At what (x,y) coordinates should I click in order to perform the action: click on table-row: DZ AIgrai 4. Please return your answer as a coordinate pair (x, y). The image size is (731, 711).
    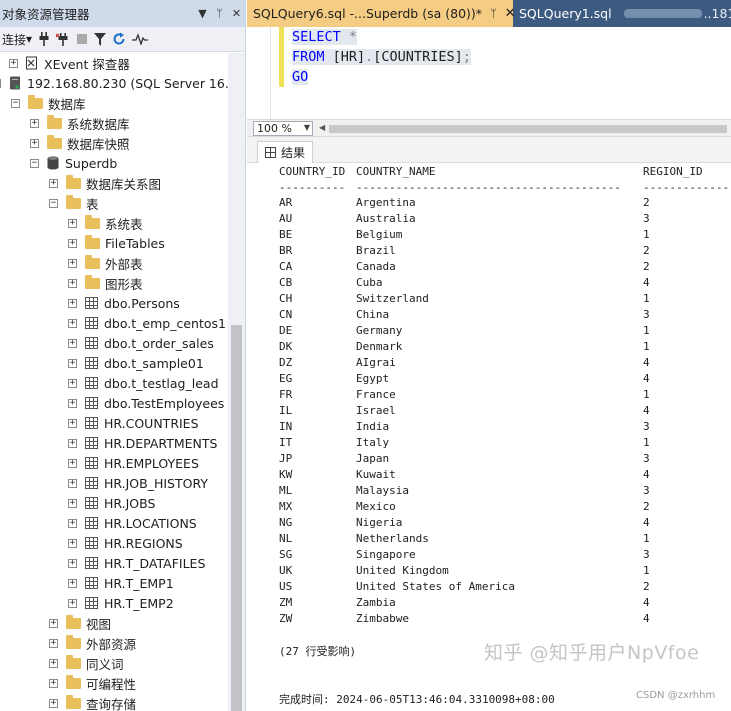
    Looking at the image, I should click on (489, 363).